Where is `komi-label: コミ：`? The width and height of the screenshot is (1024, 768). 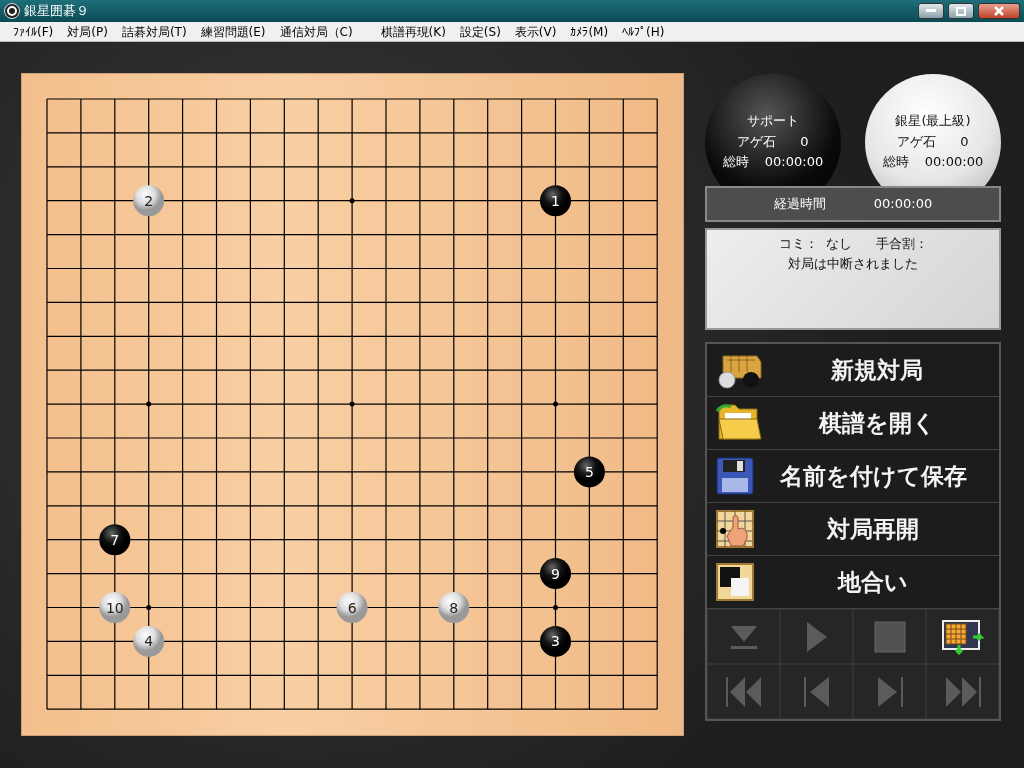
komi-label: コミ： is located at coordinates (798, 244).